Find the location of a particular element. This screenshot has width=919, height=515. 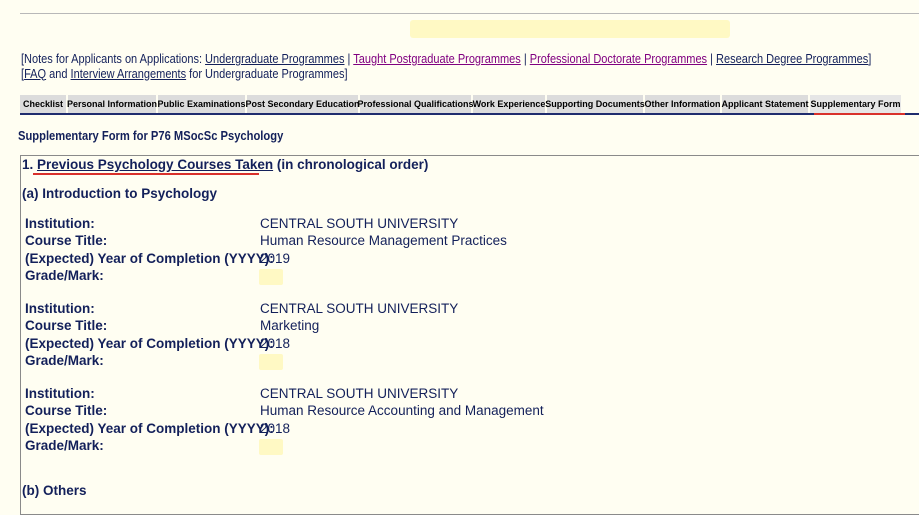

tab-personal-information: Personal Information is located at coordinates (112, 105).